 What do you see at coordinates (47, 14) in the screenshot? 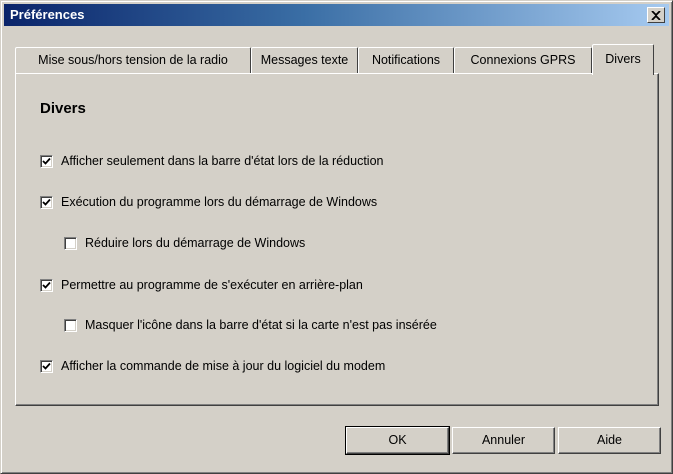
I see `window-title: Préférences` at bounding box center [47, 14].